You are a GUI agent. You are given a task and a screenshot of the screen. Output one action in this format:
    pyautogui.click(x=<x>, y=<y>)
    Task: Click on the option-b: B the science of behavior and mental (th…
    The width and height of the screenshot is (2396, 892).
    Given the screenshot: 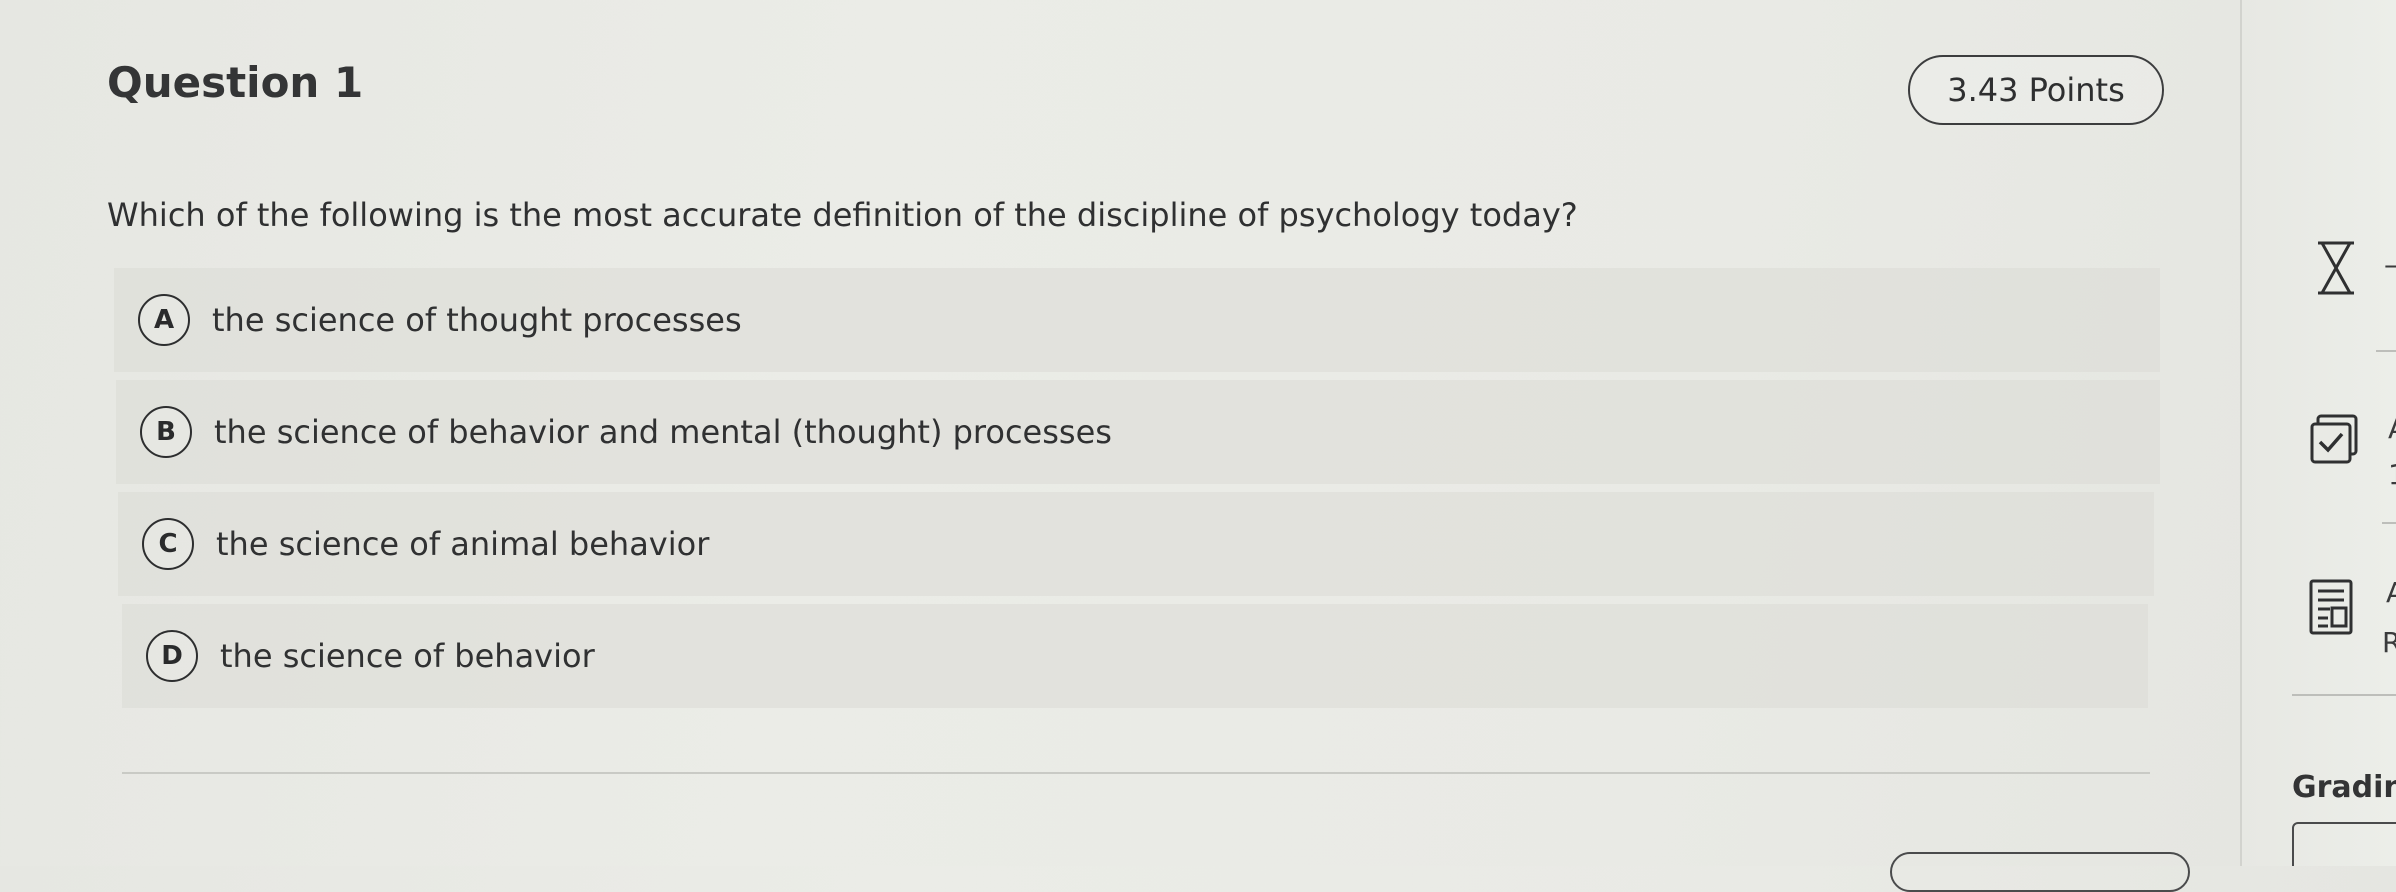 What is the action you would take?
    pyautogui.click(x=1138, y=432)
    